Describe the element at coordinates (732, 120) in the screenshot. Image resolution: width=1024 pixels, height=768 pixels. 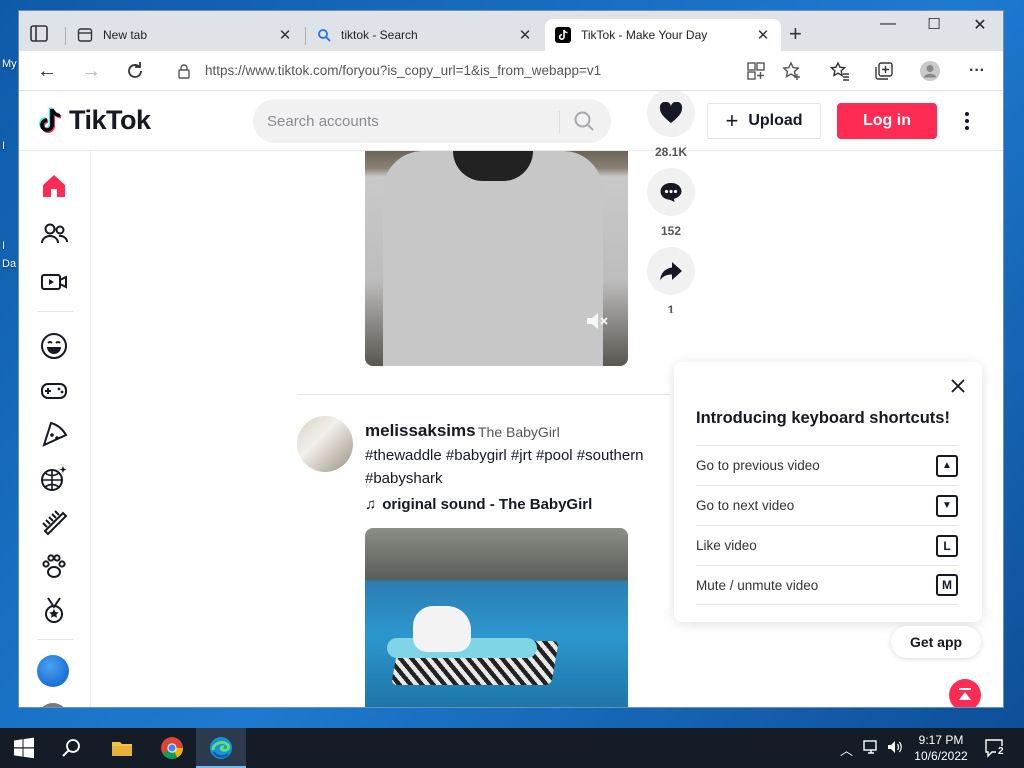
I see `plus-icon: +` at that location.